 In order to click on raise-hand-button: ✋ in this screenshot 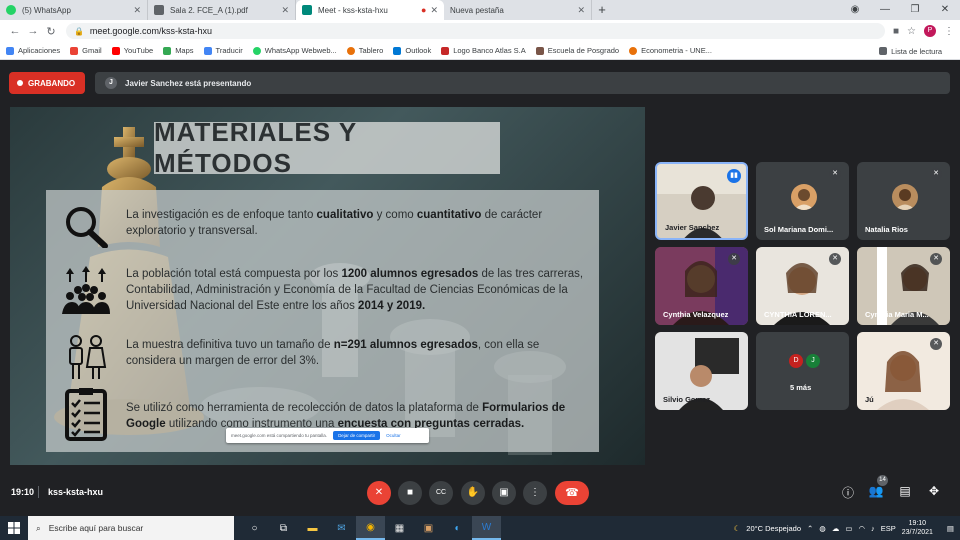, I will do `click(473, 493)`.